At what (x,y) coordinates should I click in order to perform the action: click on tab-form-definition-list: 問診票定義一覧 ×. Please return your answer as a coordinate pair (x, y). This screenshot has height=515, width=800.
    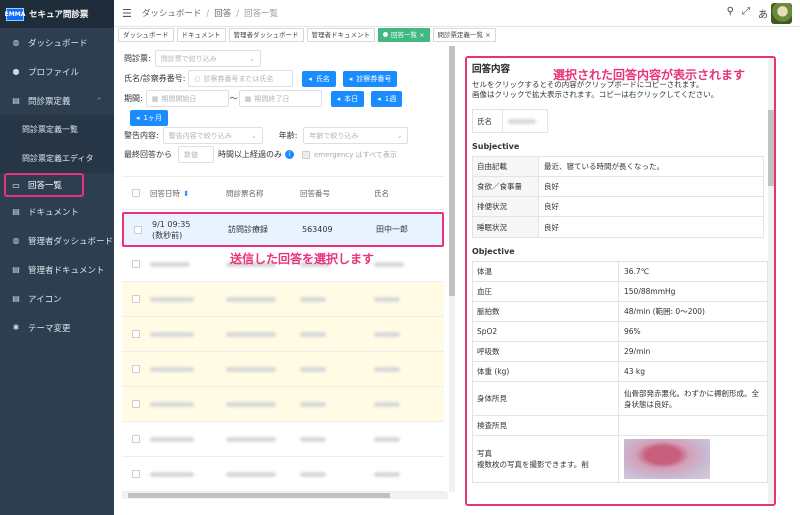
    Looking at the image, I should click on (464, 35).